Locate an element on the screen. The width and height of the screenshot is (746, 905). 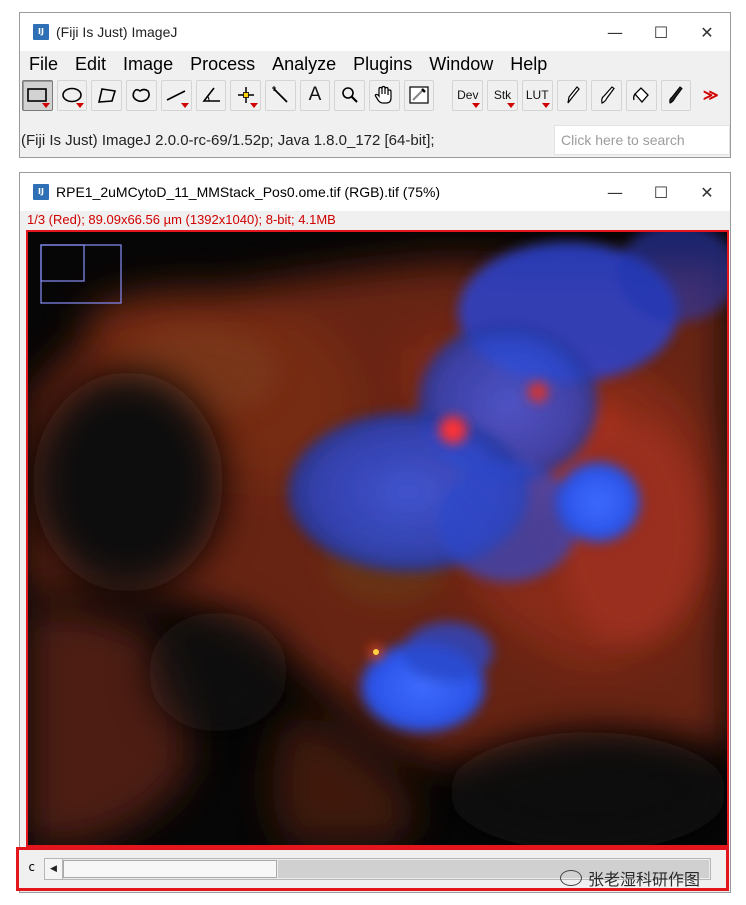
menu-plugins: Plugins is located at coordinates (382, 64).